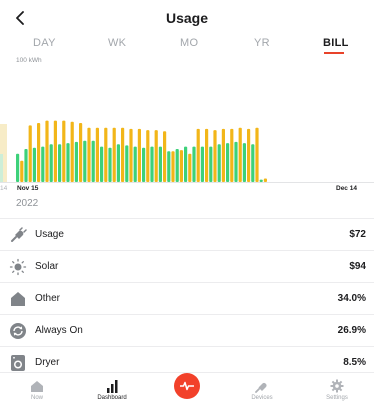  I want to click on bars-icon, so click(112, 386).